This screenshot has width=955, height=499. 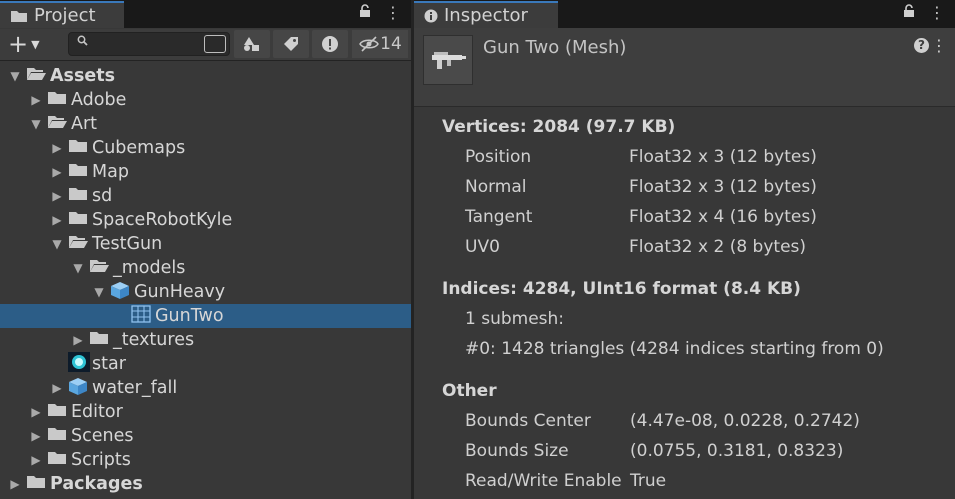 I want to click on attribute-value: Float32 x 3 (12 bytes), so click(x=723, y=187).